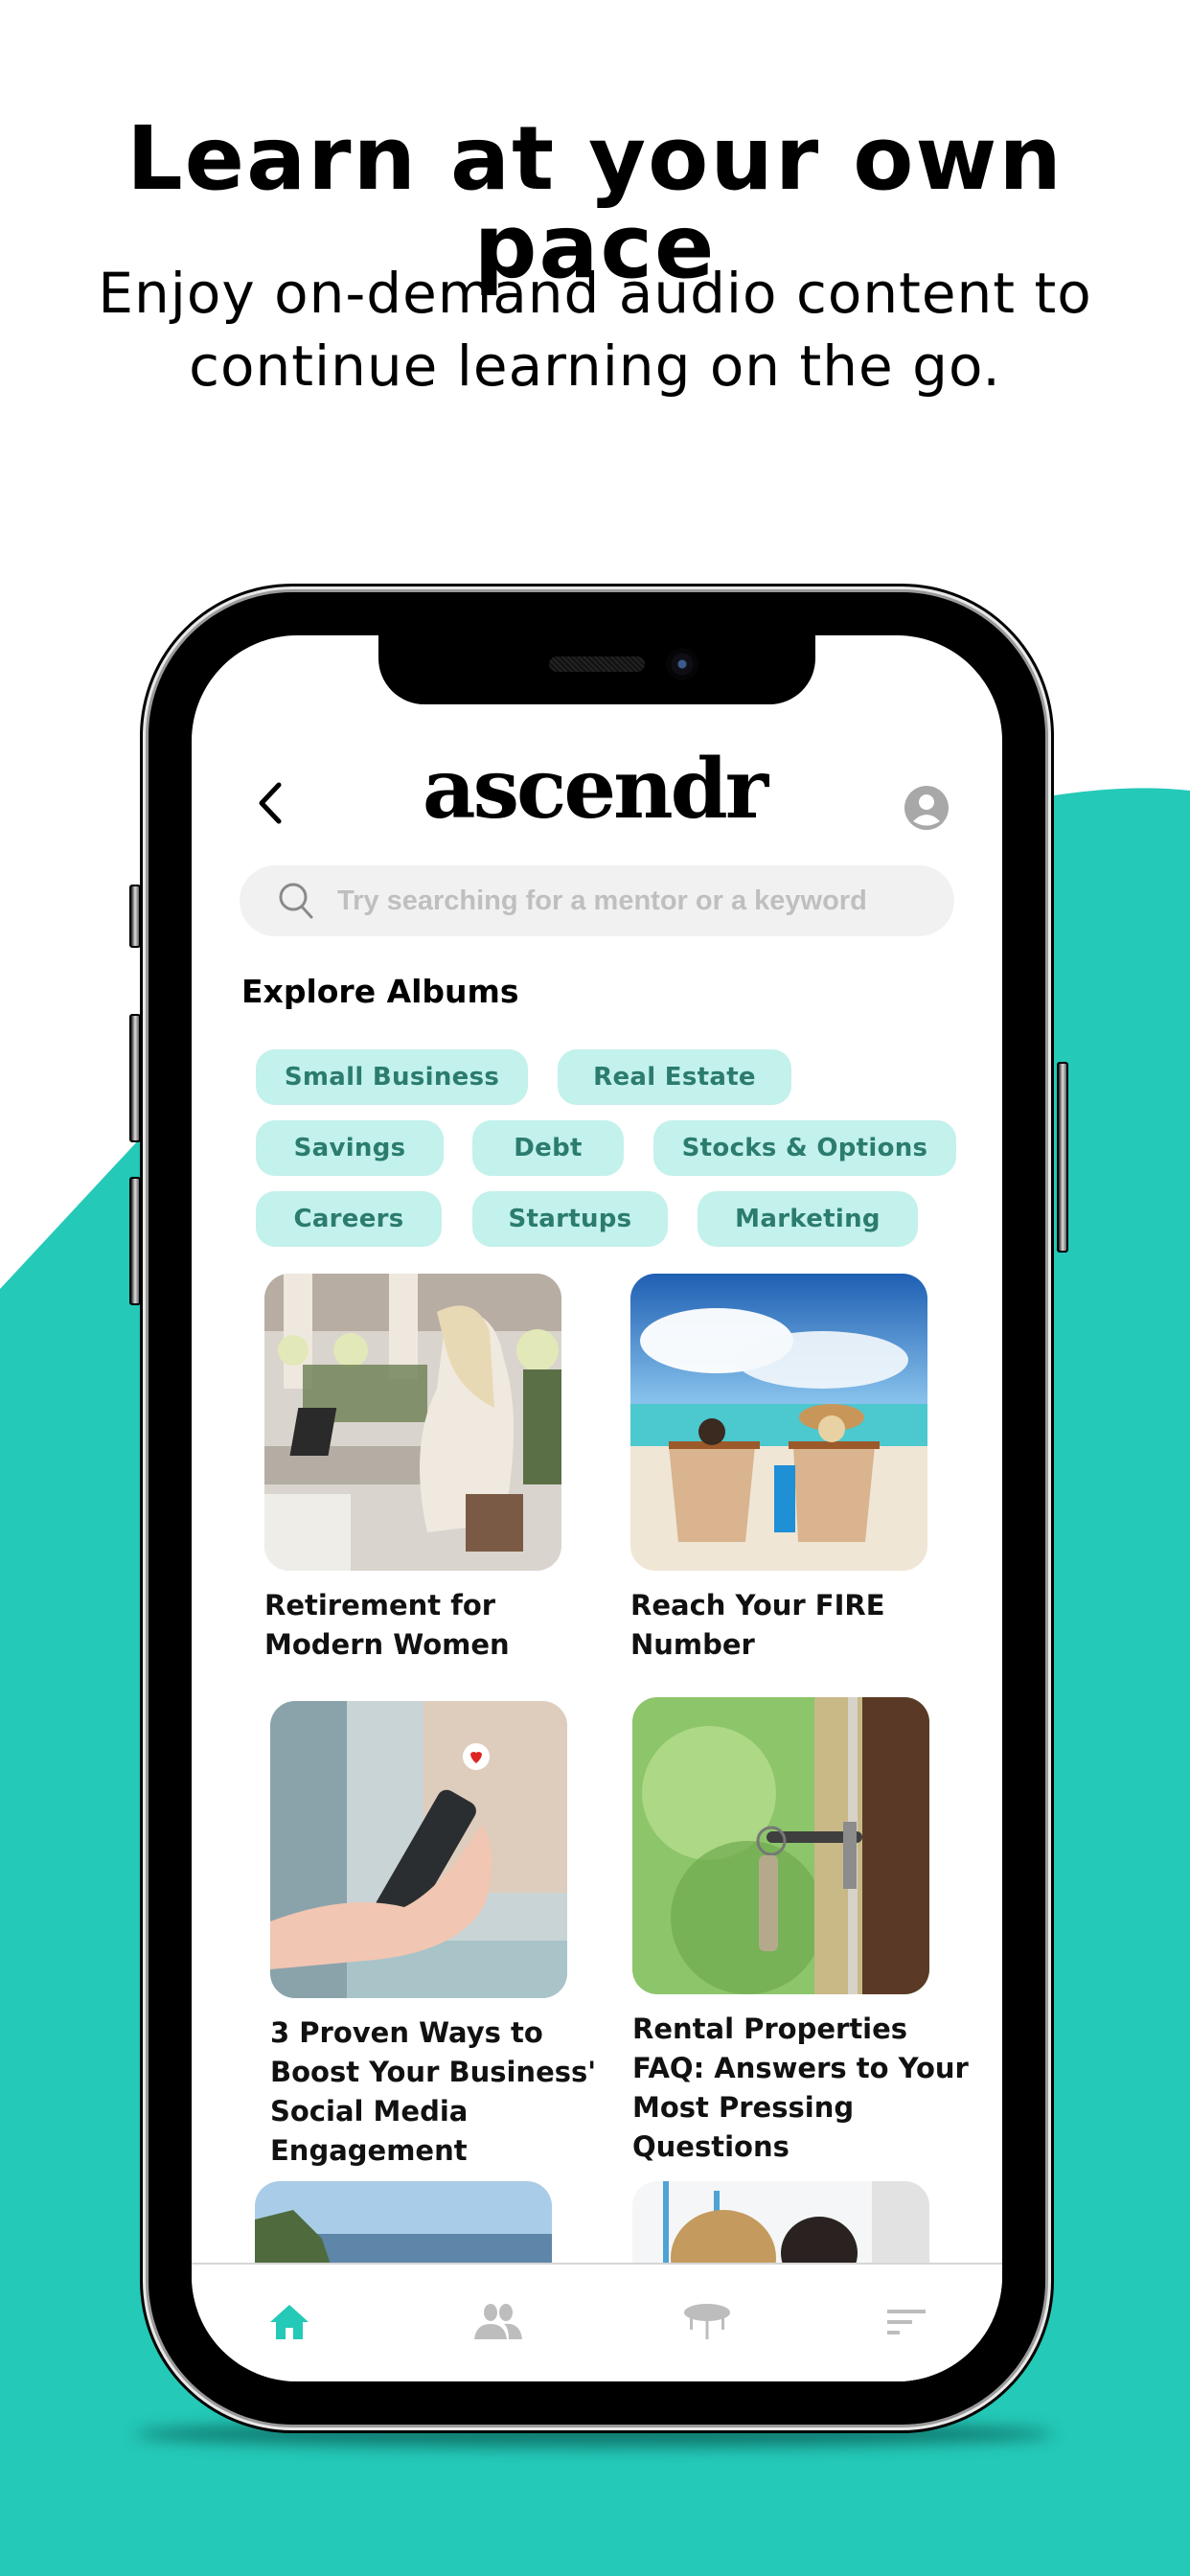  What do you see at coordinates (380, 992) in the screenshot?
I see `section-title-explore-albums: Explore Albums` at bounding box center [380, 992].